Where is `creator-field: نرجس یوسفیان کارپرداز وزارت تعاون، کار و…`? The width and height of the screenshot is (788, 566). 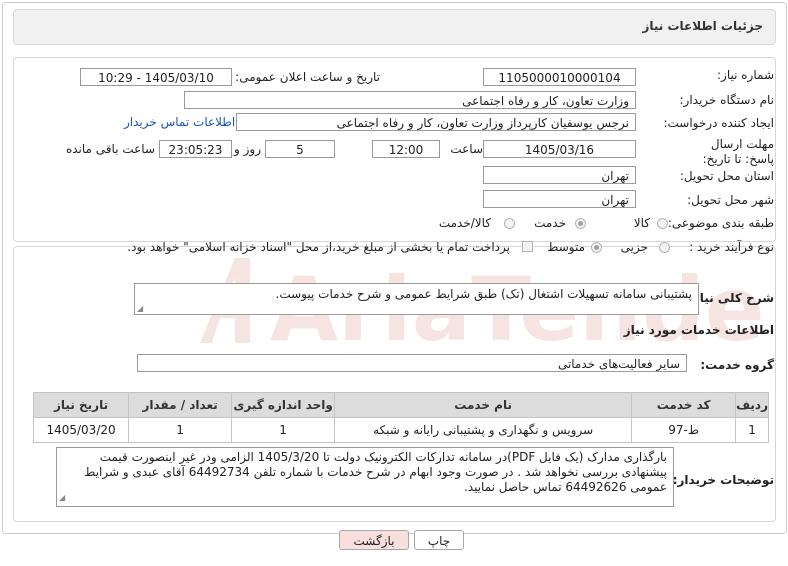
creator-field: نرجس یوسفیان کارپرداز وزارت تعاون، کار و… is located at coordinates (436, 122).